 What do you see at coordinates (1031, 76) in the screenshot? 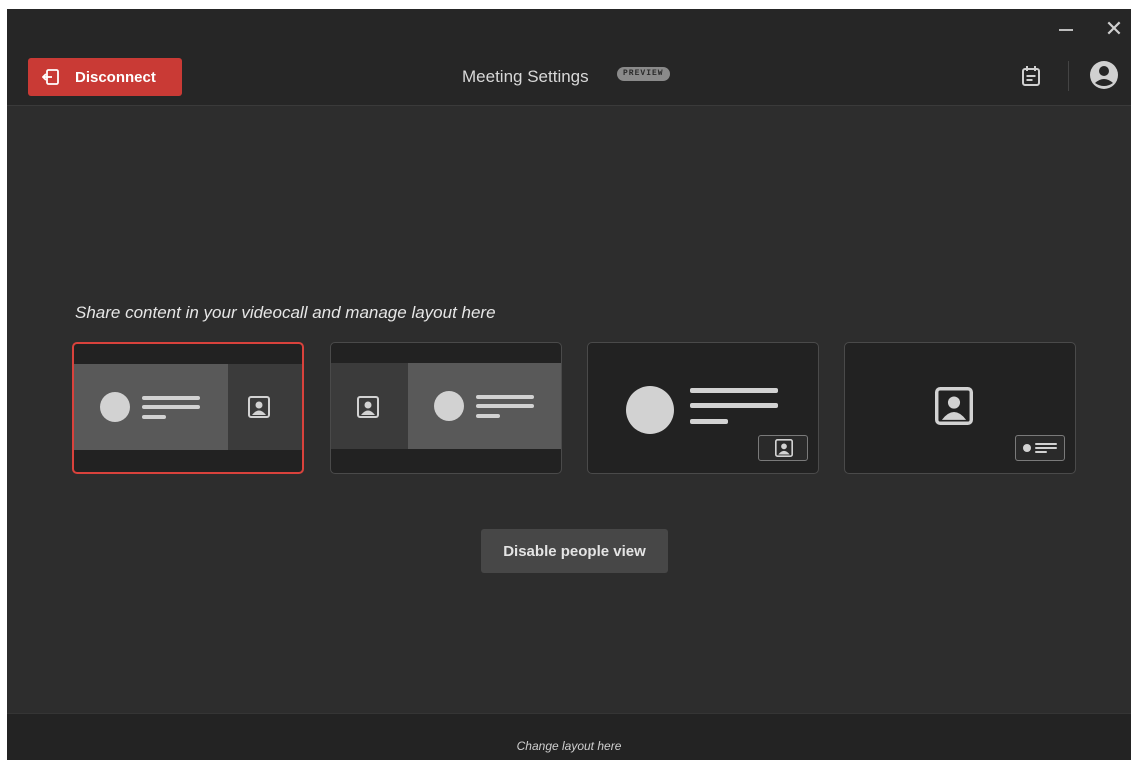
I see `calendar-icon` at bounding box center [1031, 76].